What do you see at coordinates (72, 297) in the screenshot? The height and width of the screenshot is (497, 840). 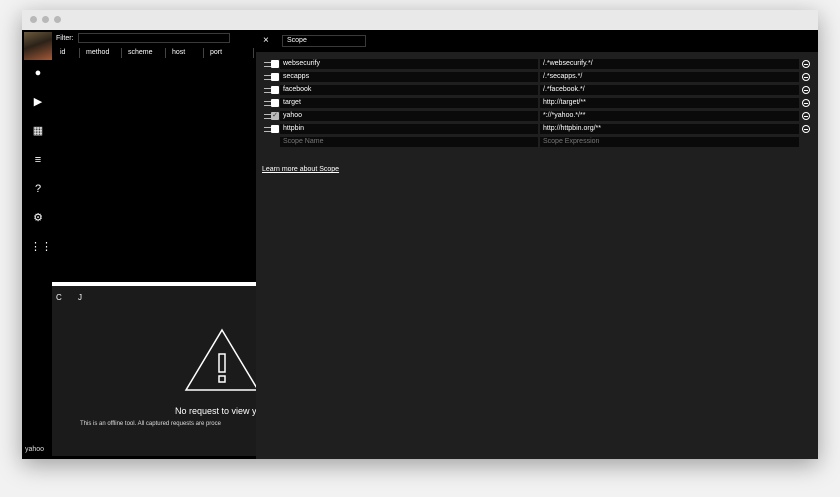 I see `request-tabs: C J` at bounding box center [72, 297].